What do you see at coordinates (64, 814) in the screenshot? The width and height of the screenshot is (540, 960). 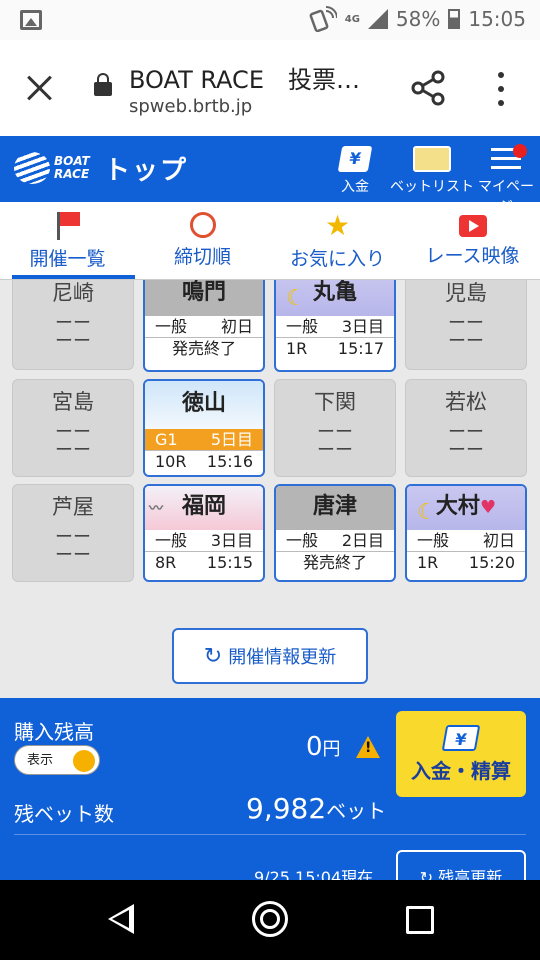 I see `remaining-bets-label: 残ベット数` at bounding box center [64, 814].